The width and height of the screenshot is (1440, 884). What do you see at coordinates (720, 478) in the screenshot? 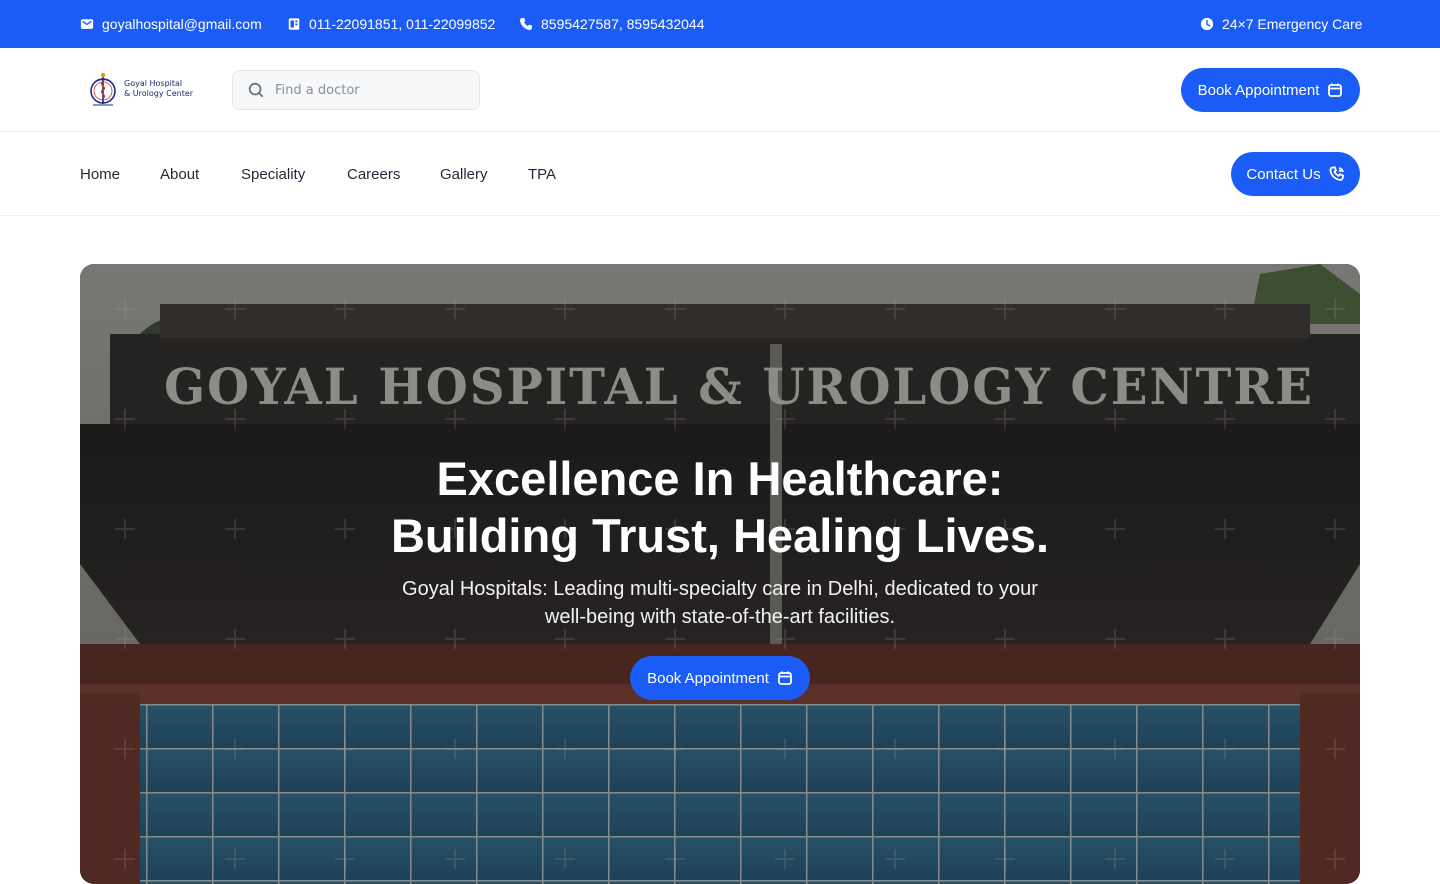
I see `hero-title-line-1: Excellence In Healthcare:` at bounding box center [720, 478].